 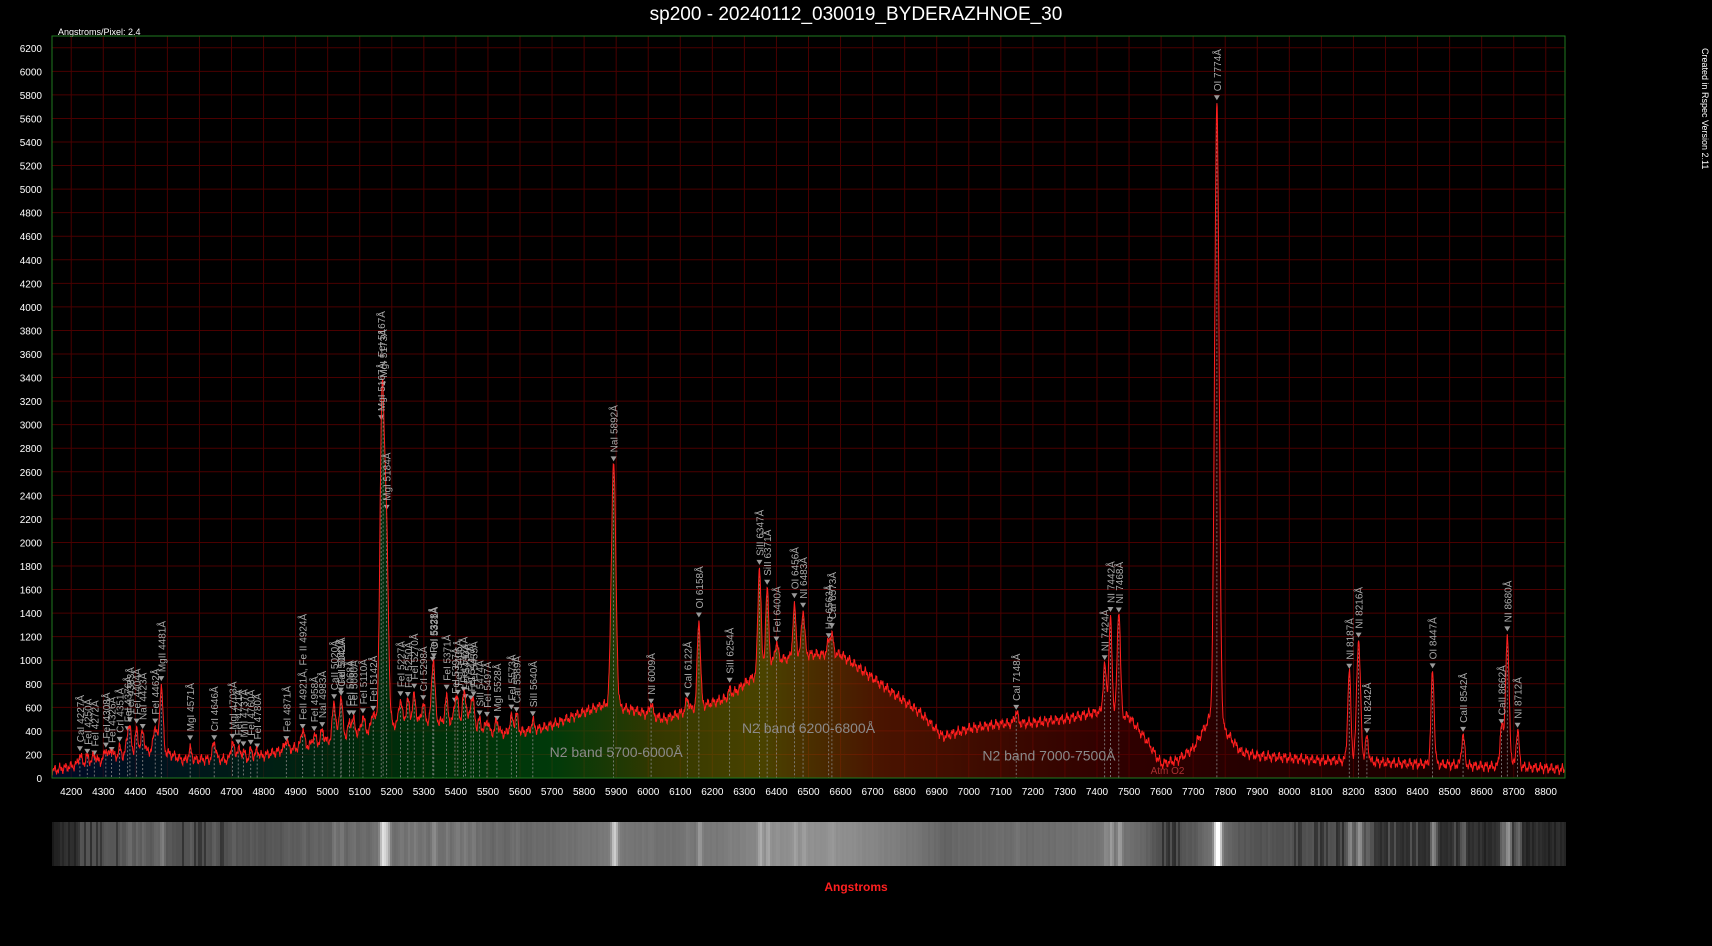 I want to click on y-tick-label: 3800, so click(x=31, y=331).